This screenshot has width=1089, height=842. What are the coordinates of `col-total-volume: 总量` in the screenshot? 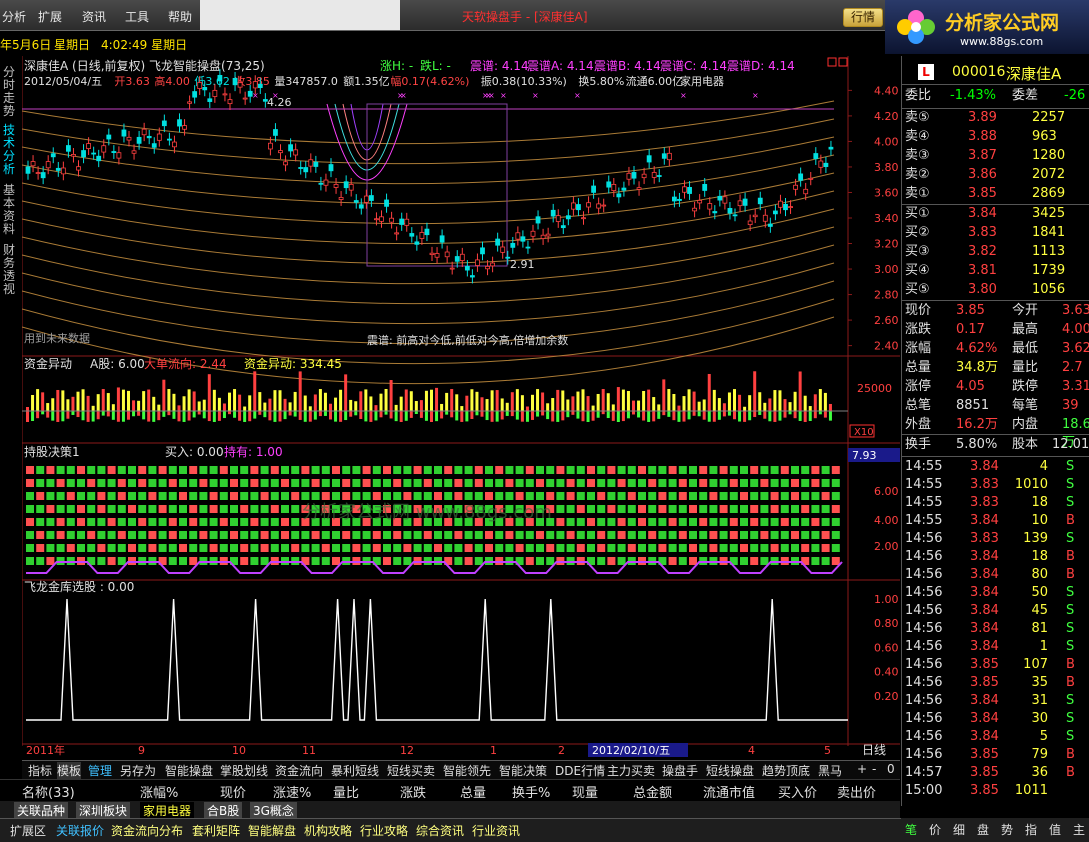 It's located at (473, 791).